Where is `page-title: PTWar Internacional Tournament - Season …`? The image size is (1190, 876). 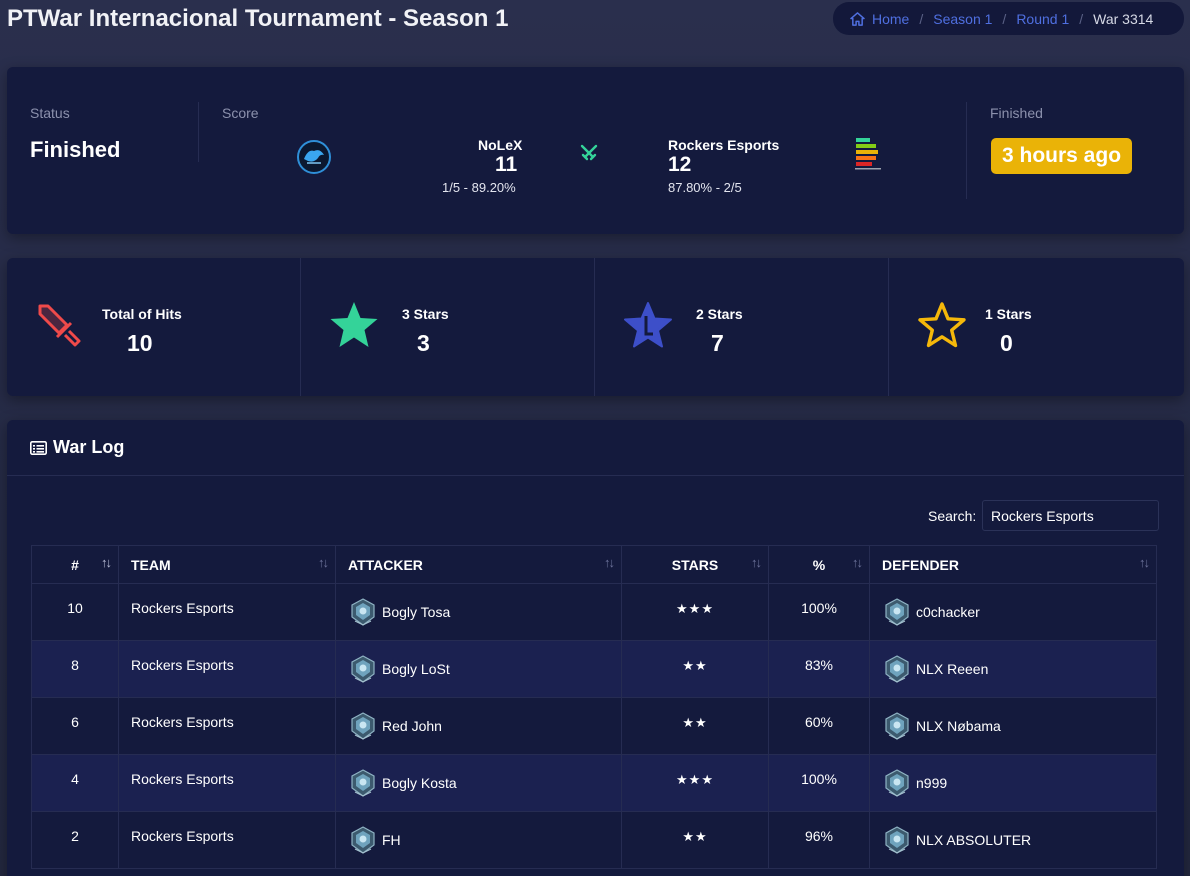
page-title: PTWar Internacional Tournament - Season … is located at coordinates (258, 18).